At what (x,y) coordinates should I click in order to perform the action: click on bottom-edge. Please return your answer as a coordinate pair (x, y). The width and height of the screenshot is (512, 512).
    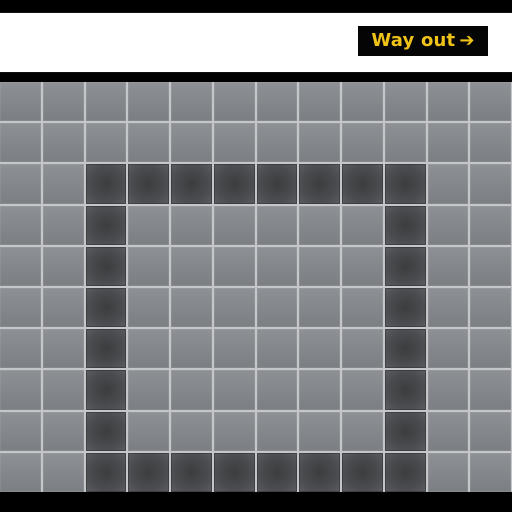
    Looking at the image, I should click on (256, 502).